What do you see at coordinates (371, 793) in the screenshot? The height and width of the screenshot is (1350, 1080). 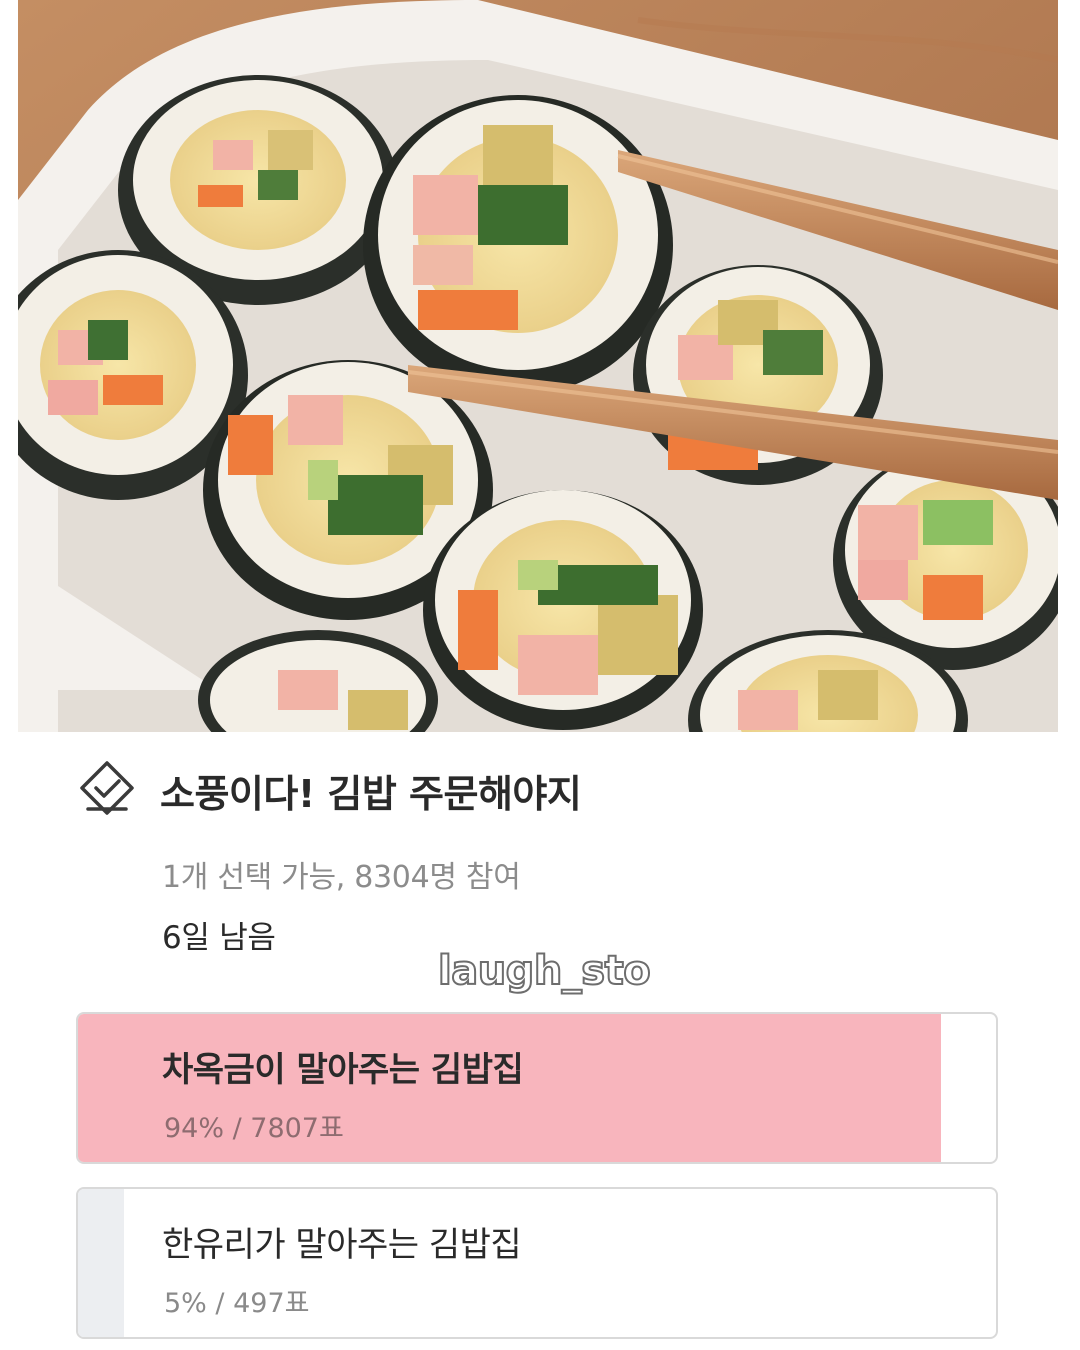 I see `poll-title: 소풍이다! 김밥 주문해야지` at bounding box center [371, 793].